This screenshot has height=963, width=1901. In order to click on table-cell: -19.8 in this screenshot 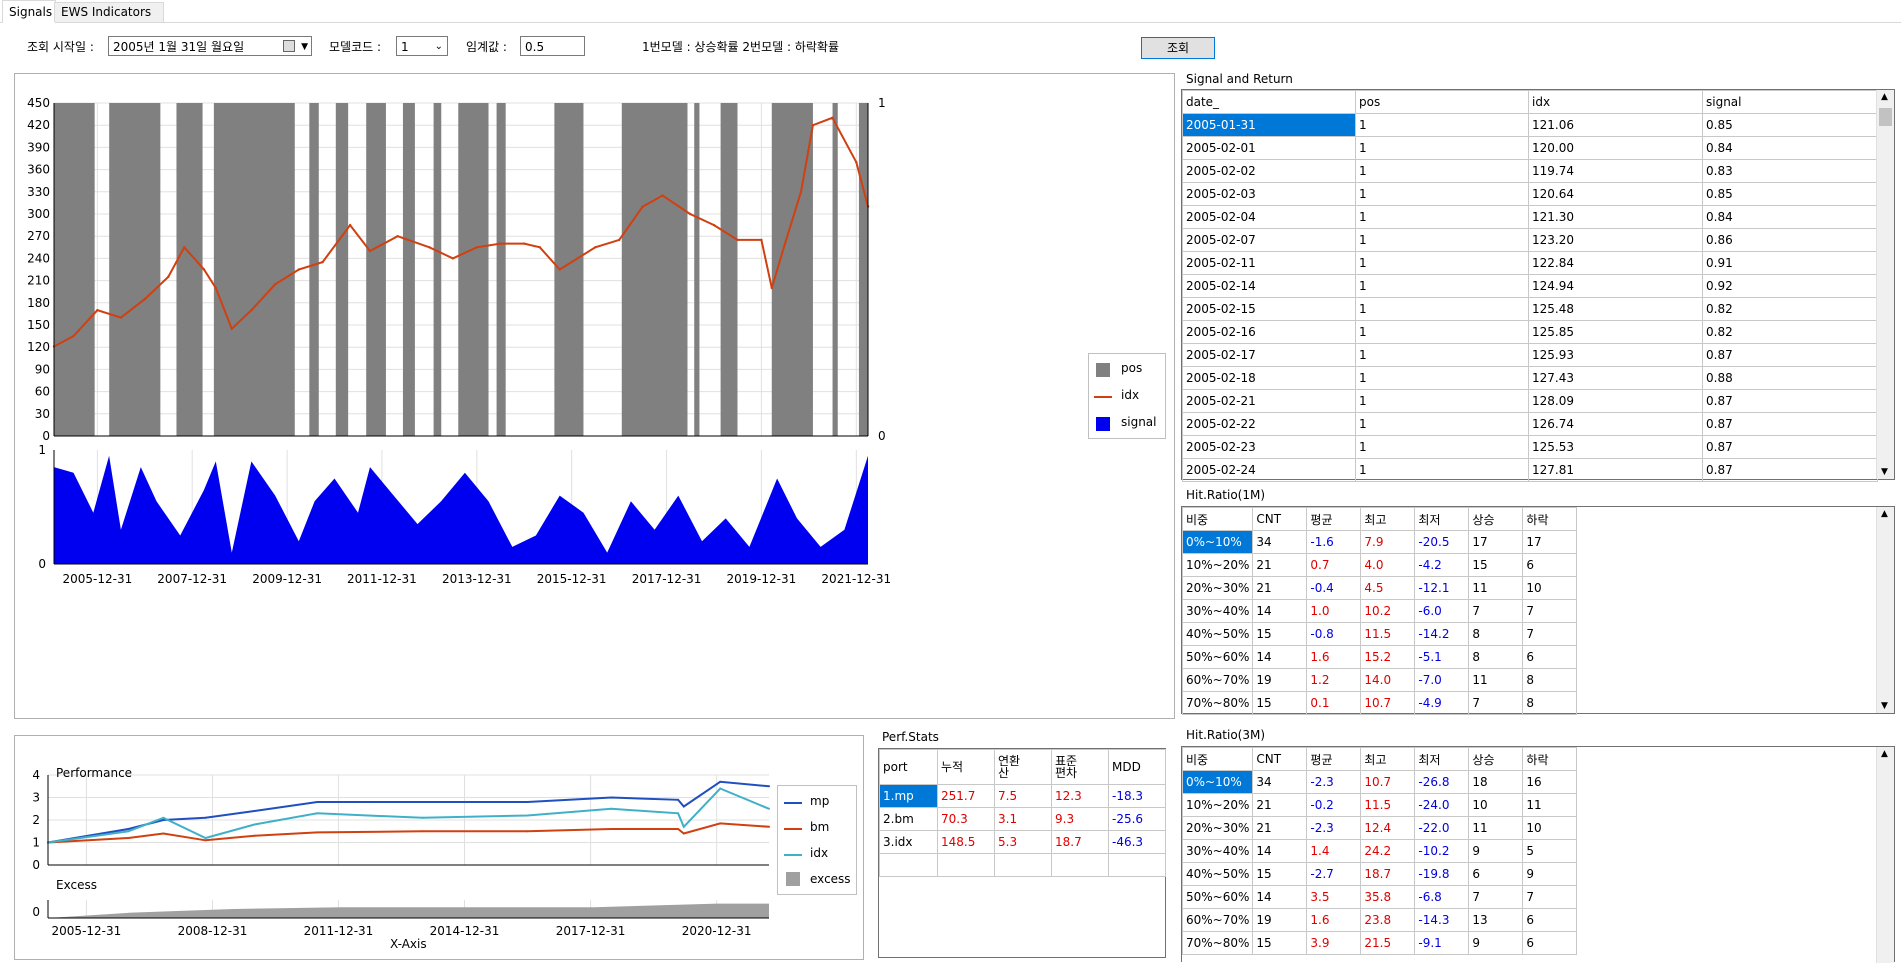, I will do `click(1442, 874)`.